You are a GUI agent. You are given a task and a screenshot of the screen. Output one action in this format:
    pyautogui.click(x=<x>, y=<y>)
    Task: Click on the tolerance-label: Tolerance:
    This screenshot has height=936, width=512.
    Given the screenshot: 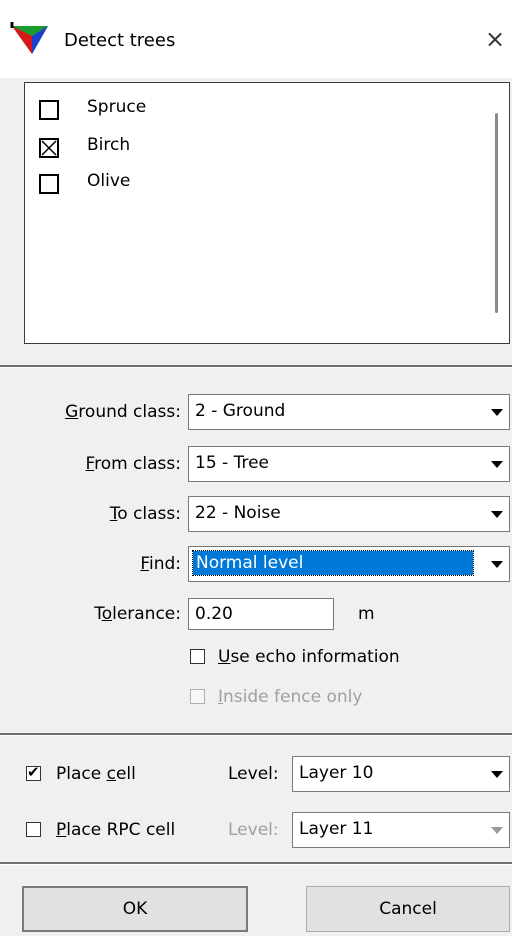 What is the action you would take?
    pyautogui.click(x=137, y=614)
    